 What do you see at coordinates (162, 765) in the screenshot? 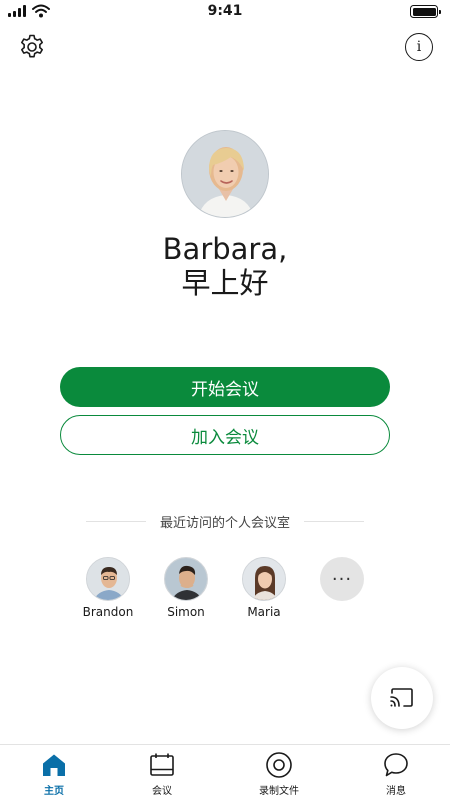
I see `calendar-icon` at bounding box center [162, 765].